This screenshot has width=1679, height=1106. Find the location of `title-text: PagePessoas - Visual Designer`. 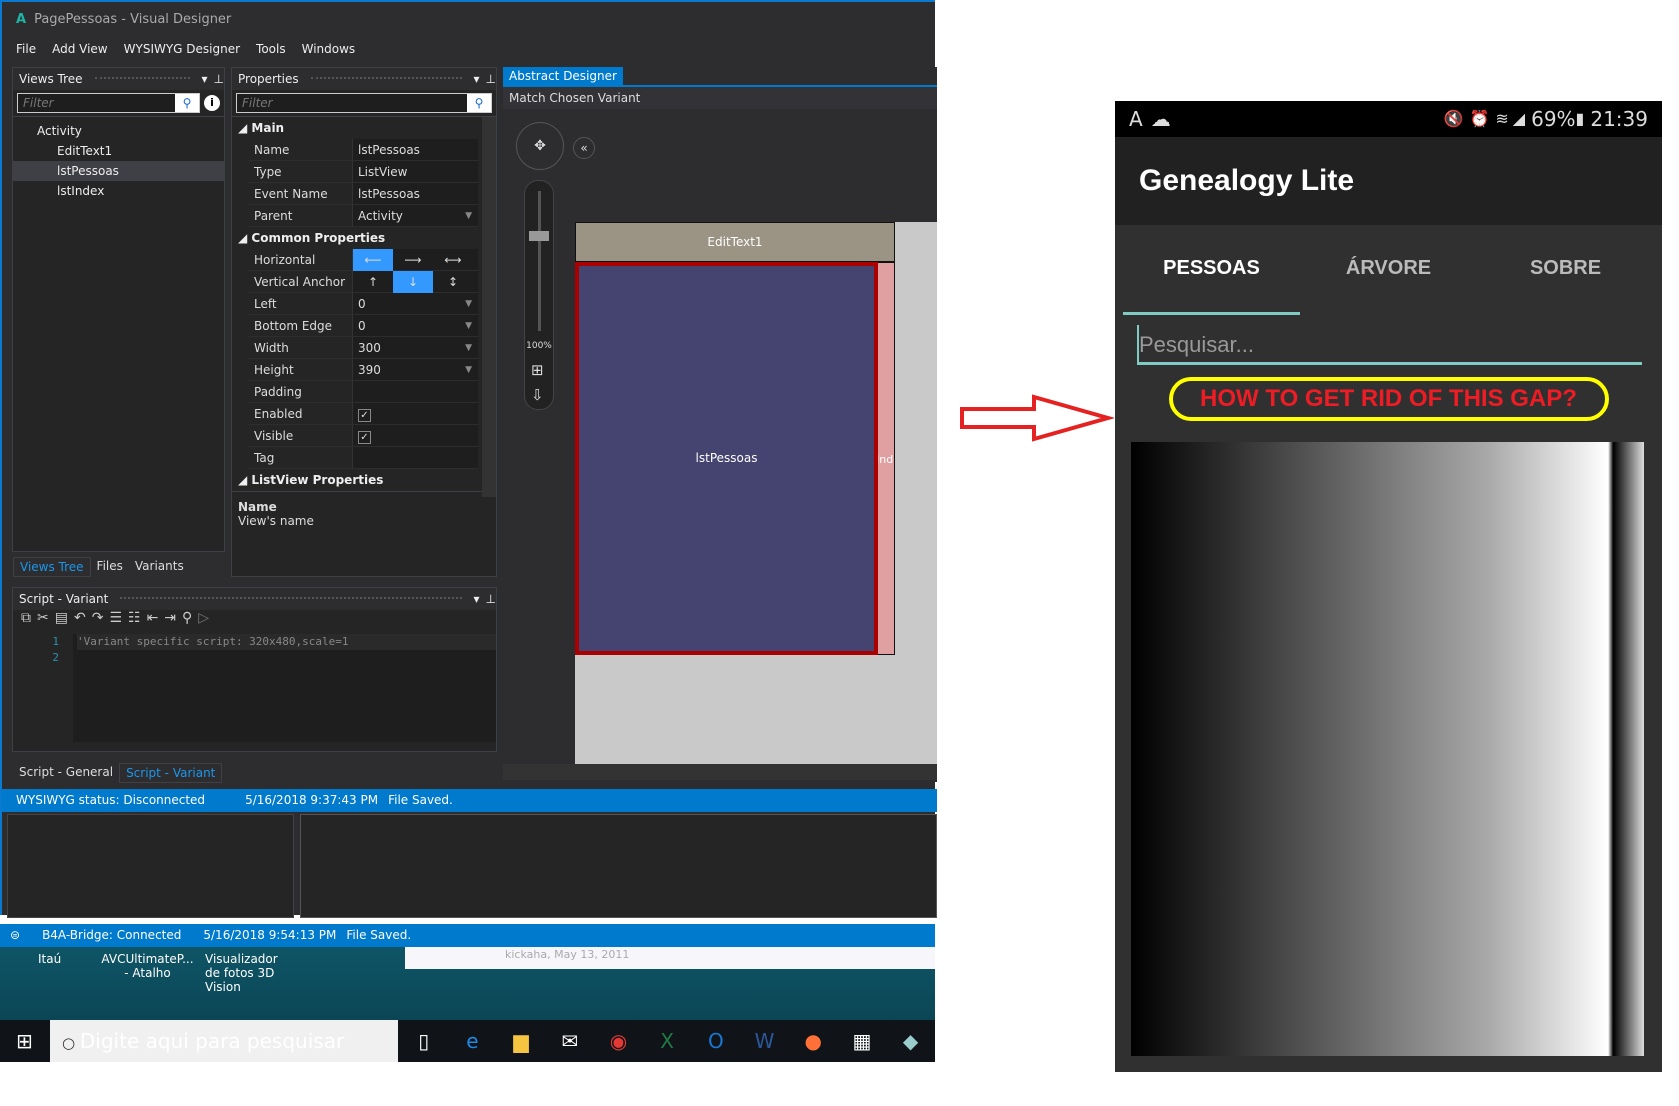

title-text: PagePessoas - Visual Designer is located at coordinates (133, 19).